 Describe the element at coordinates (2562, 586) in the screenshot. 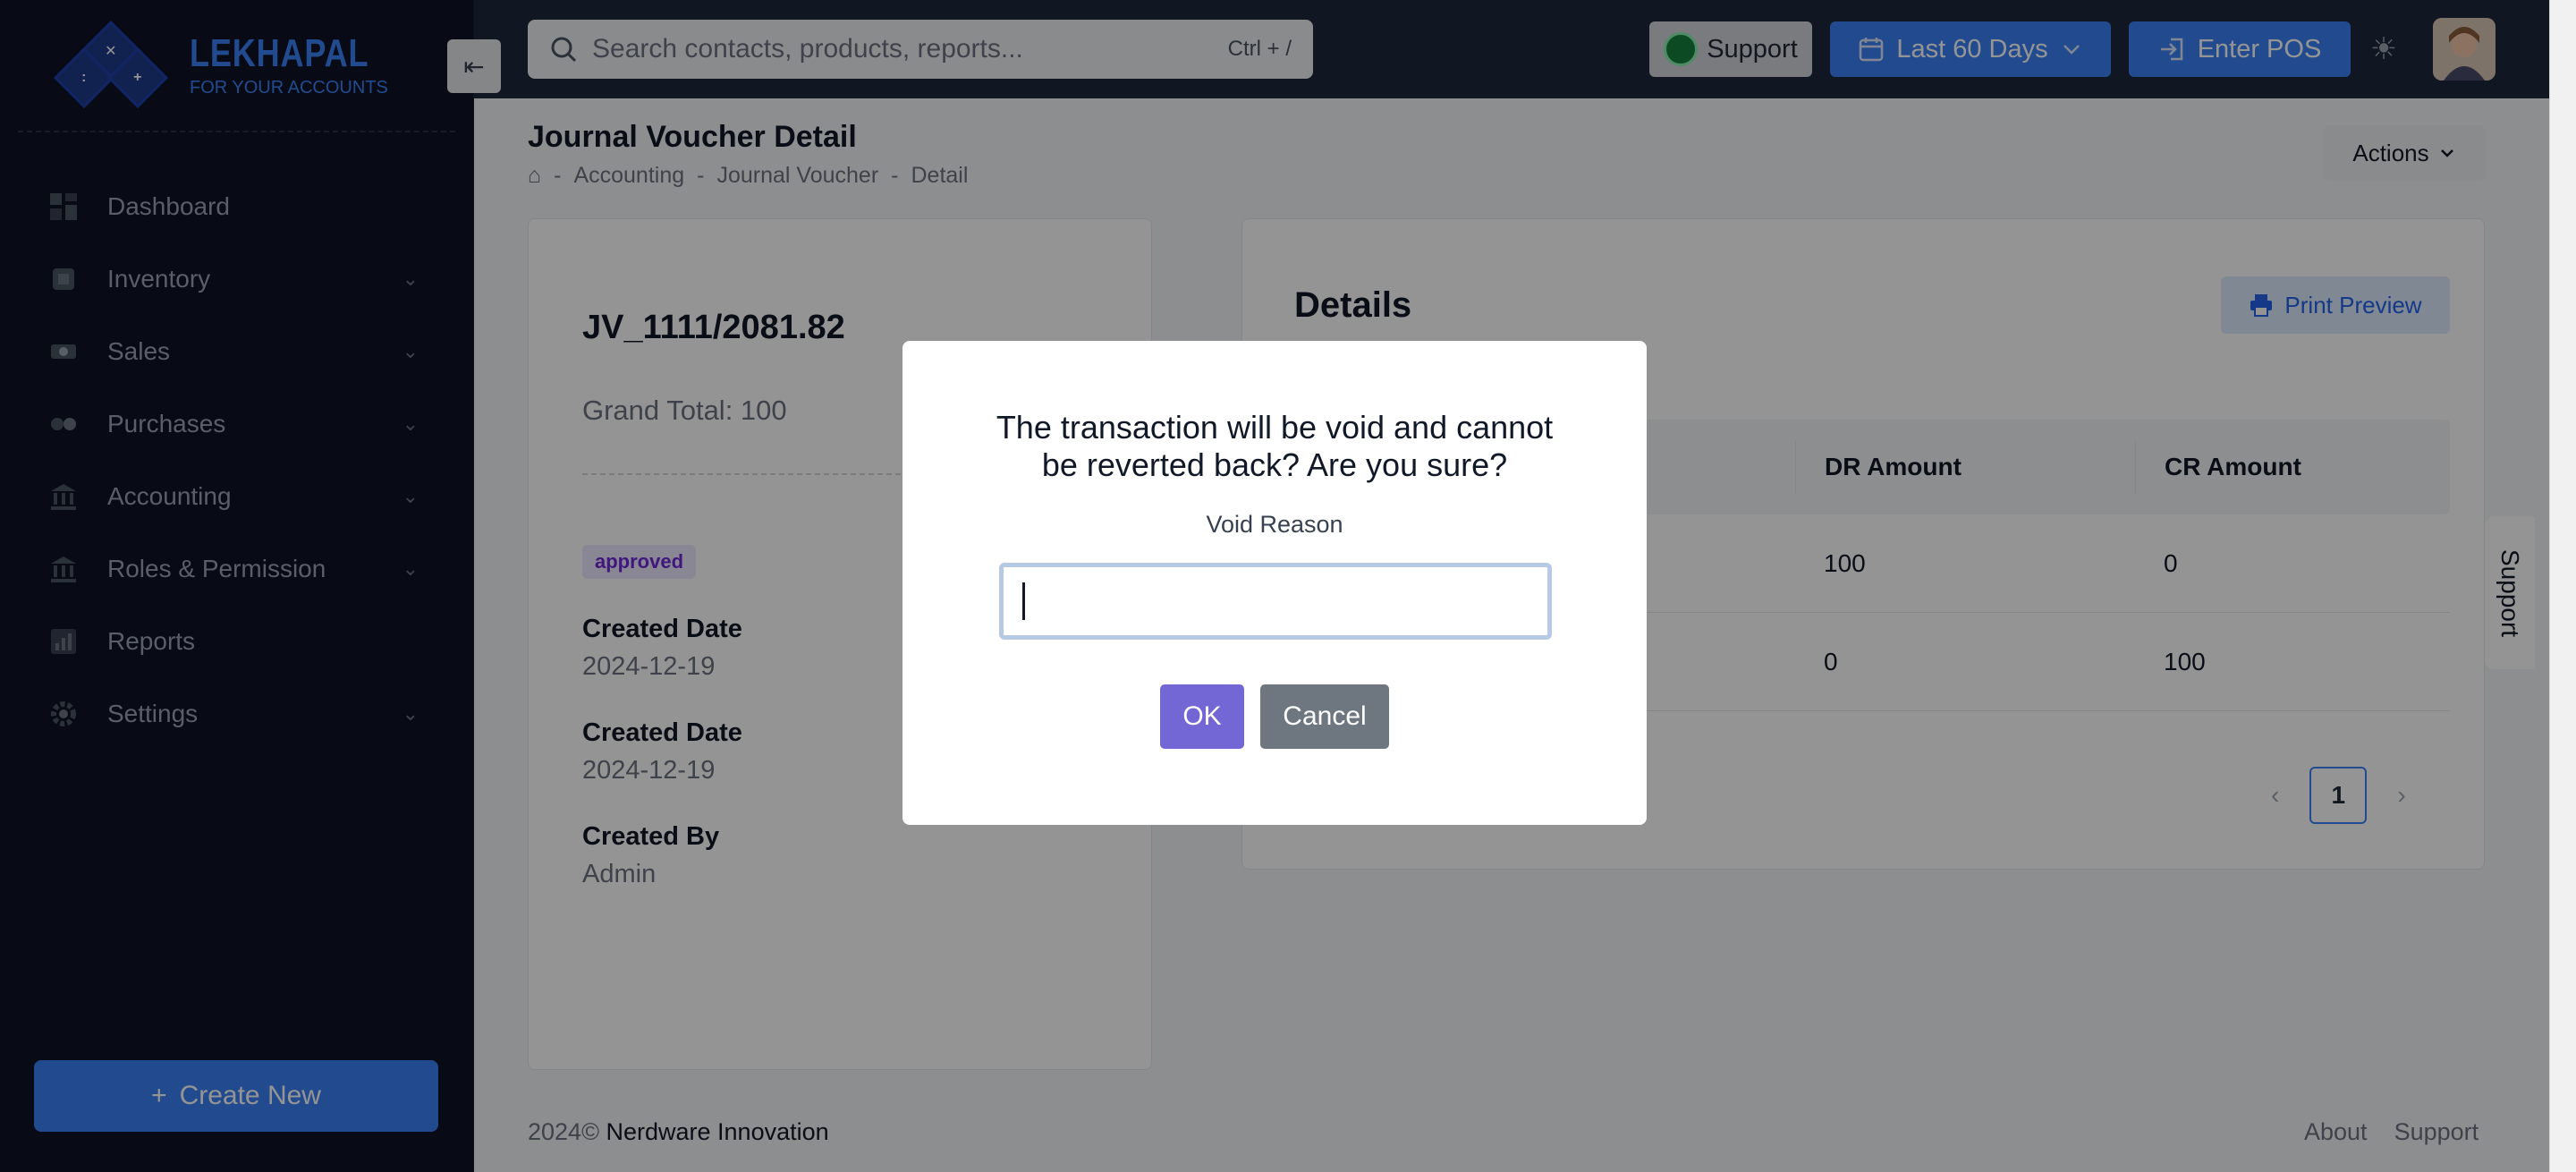

I see `page-scrollbar` at that location.